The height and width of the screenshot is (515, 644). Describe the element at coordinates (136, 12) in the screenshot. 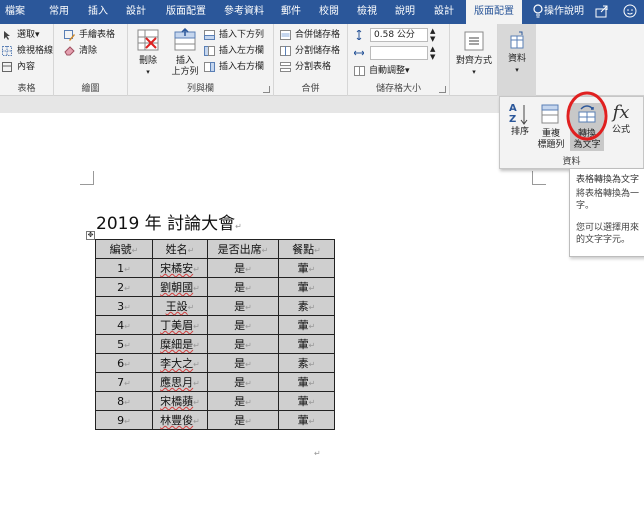

I see `tab-design: 設計` at that location.